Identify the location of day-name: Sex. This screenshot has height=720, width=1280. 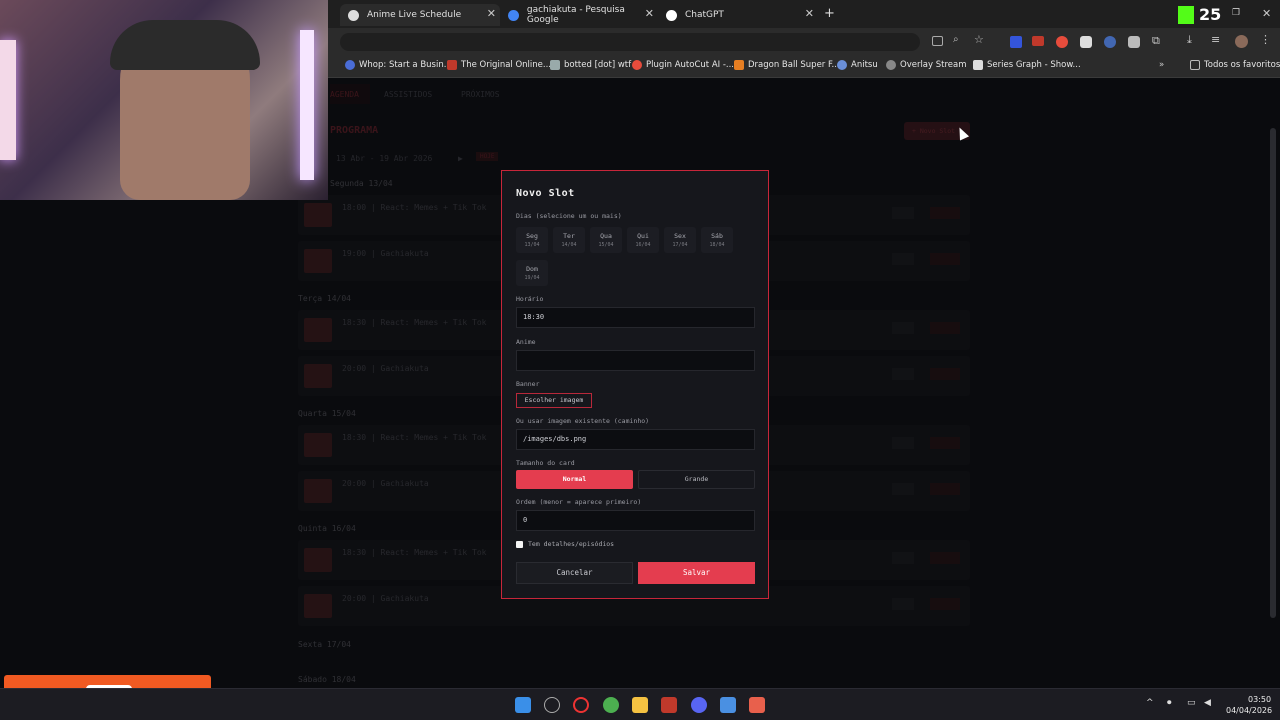
(680, 236).